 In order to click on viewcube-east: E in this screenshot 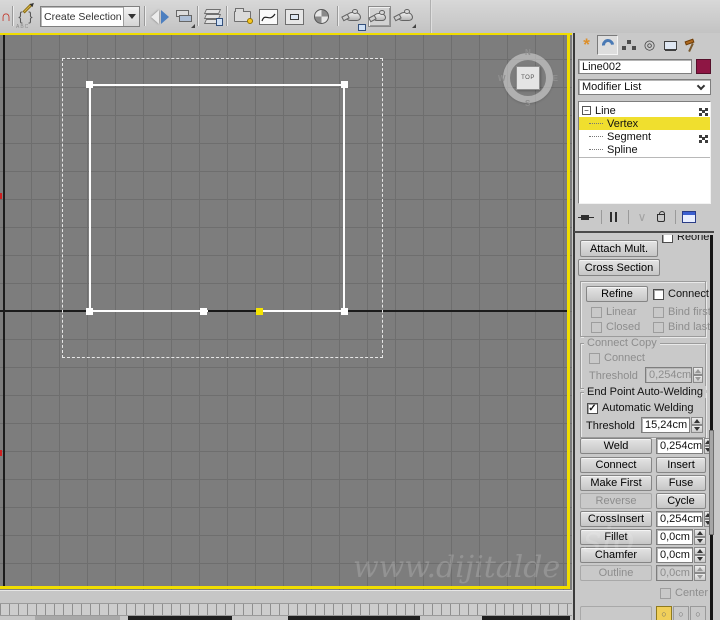, I will do `click(555, 78)`.